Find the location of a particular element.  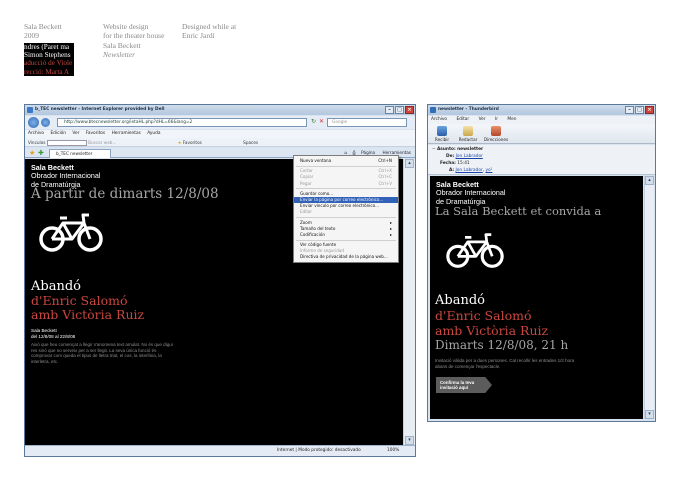

menu-mensaje: Men is located at coordinates (511, 119).